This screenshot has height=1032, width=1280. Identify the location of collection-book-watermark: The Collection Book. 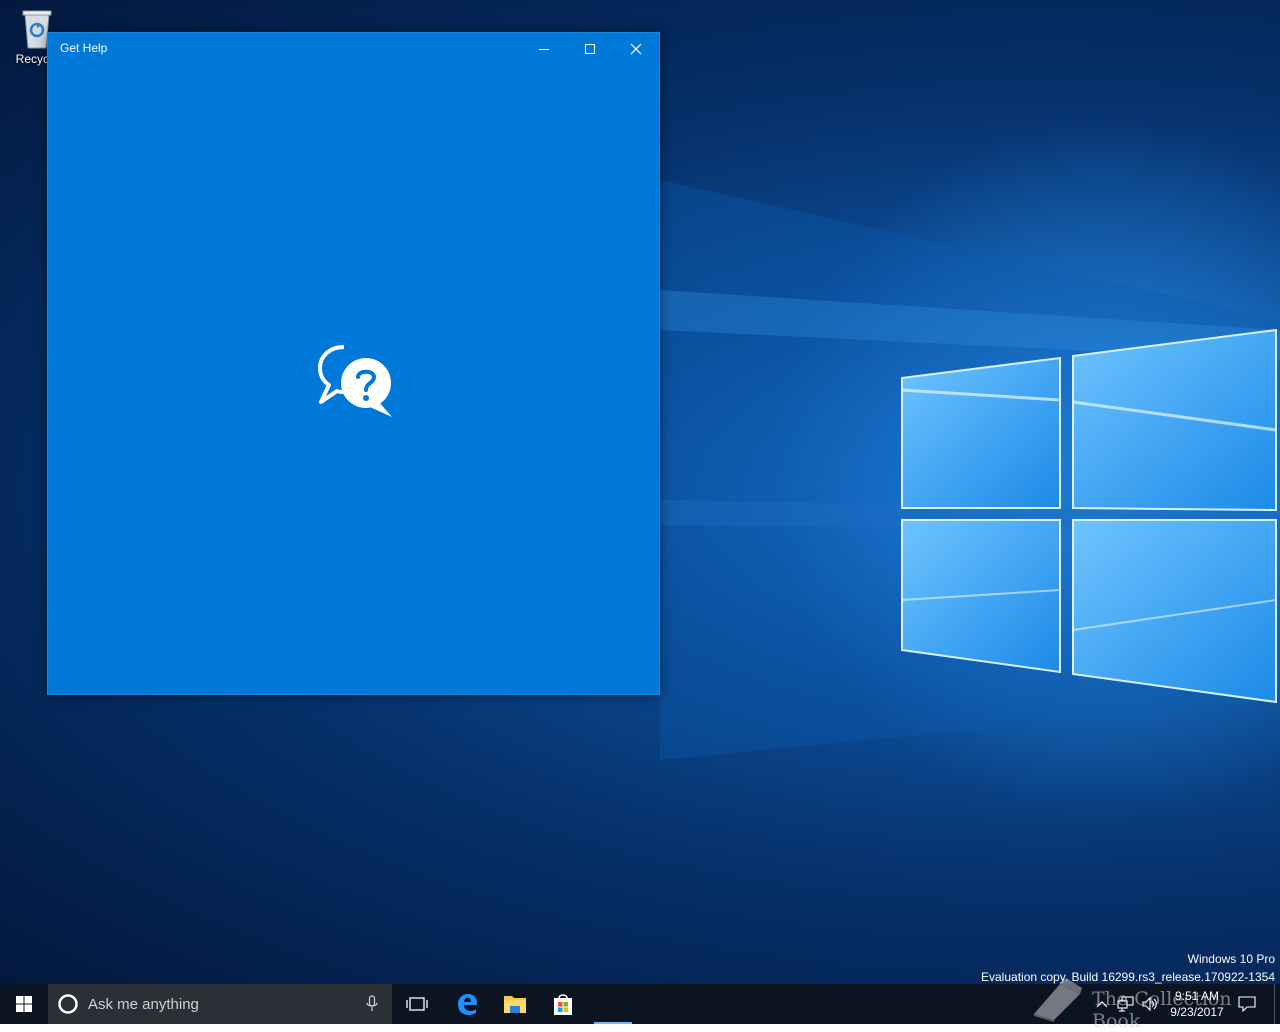
(1145, 1002).